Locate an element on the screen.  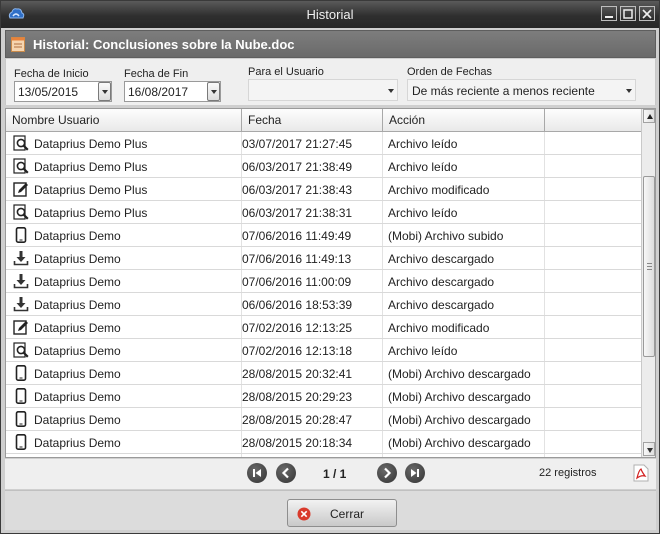
history-list-icon is located at coordinates (18, 44).